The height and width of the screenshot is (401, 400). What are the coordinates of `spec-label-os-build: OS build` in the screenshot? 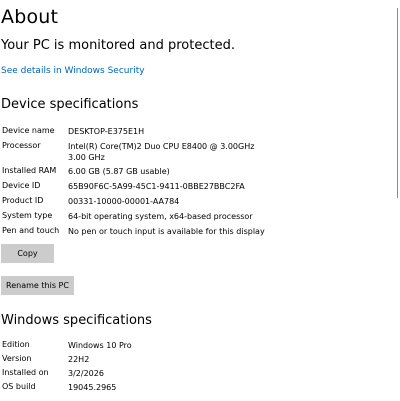 It's located at (19, 386).